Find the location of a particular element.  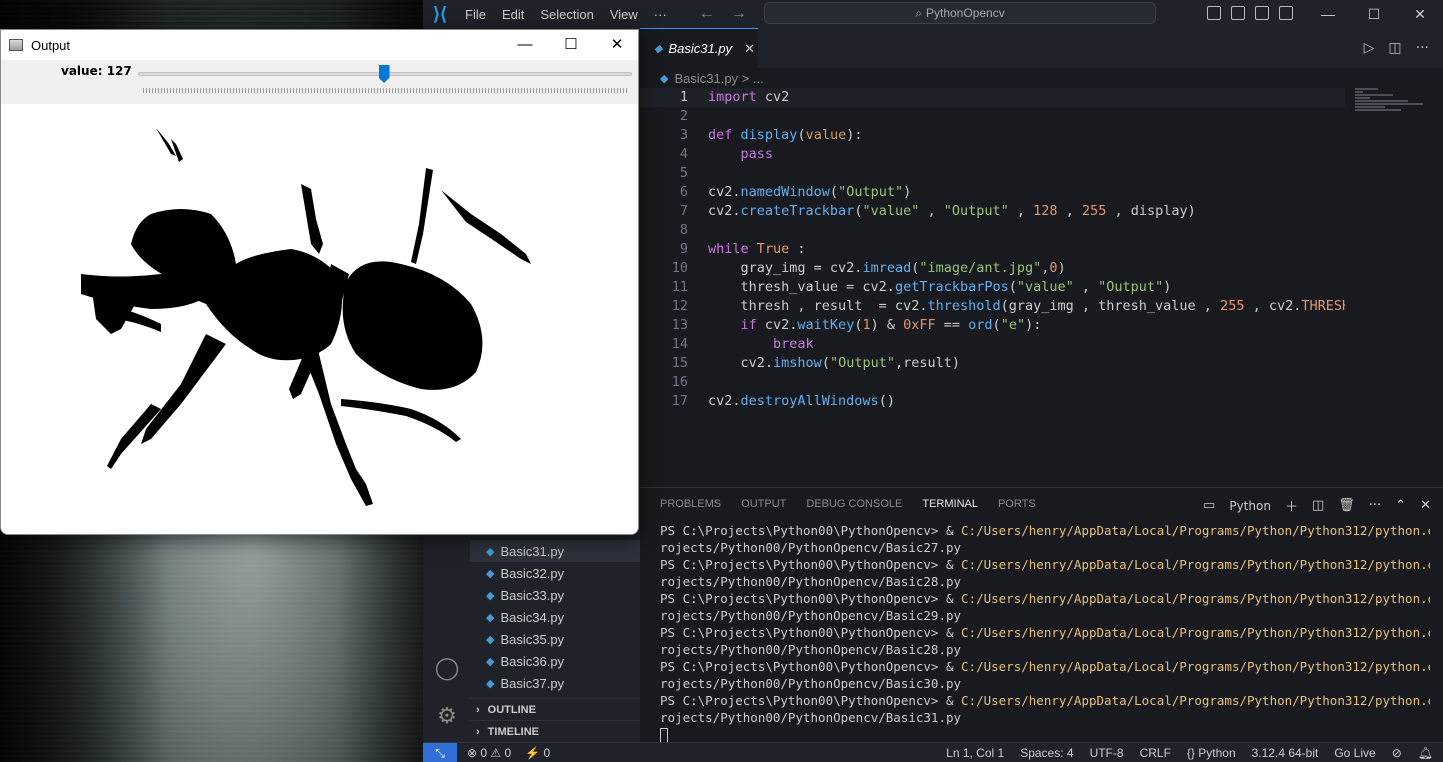

run-icon: ▷ is located at coordinates (1369, 48).